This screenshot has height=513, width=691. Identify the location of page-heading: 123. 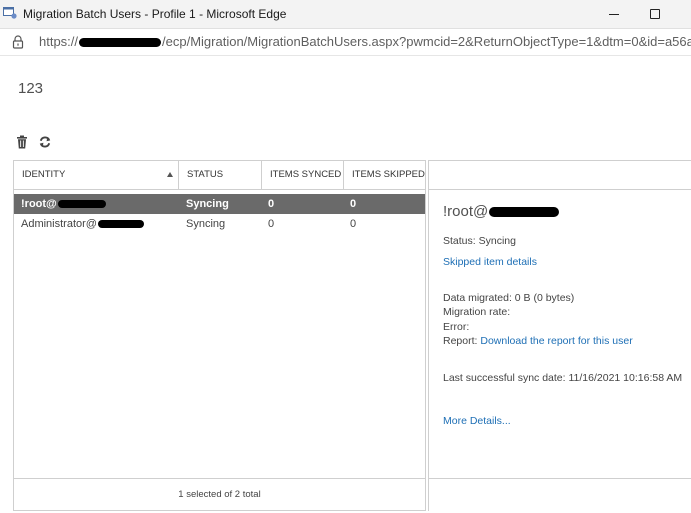
(31, 88).